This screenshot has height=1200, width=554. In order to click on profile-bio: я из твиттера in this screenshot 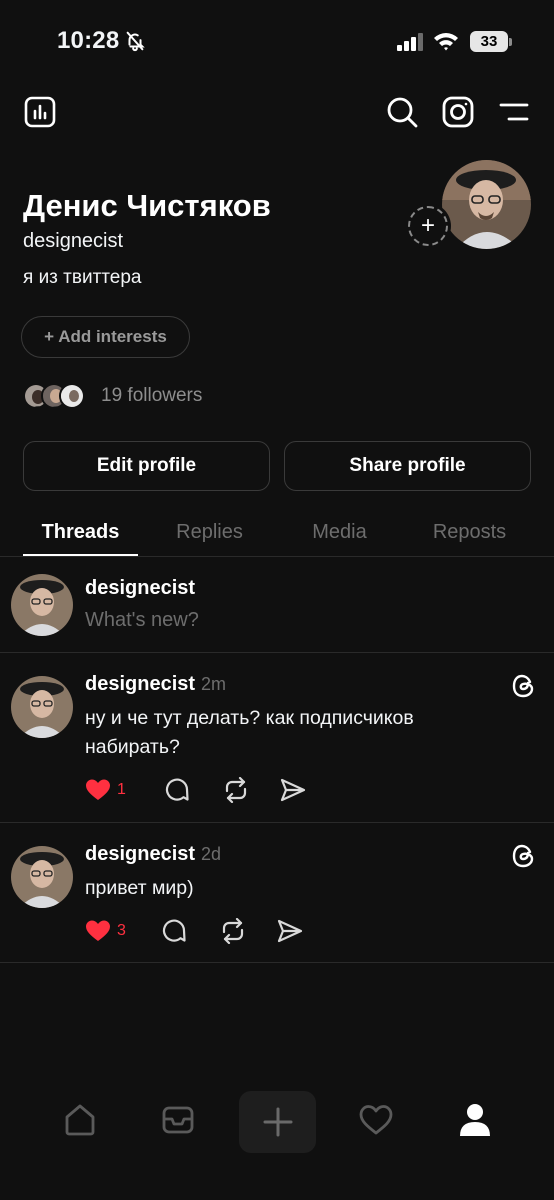, I will do `click(82, 277)`.